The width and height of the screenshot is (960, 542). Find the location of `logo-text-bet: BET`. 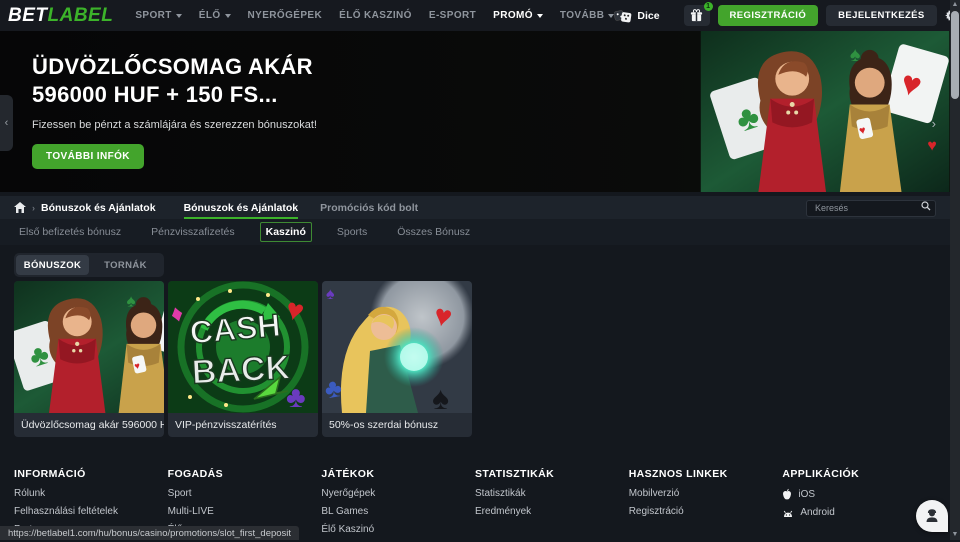

logo-text-bet: BET is located at coordinates (28, 15).